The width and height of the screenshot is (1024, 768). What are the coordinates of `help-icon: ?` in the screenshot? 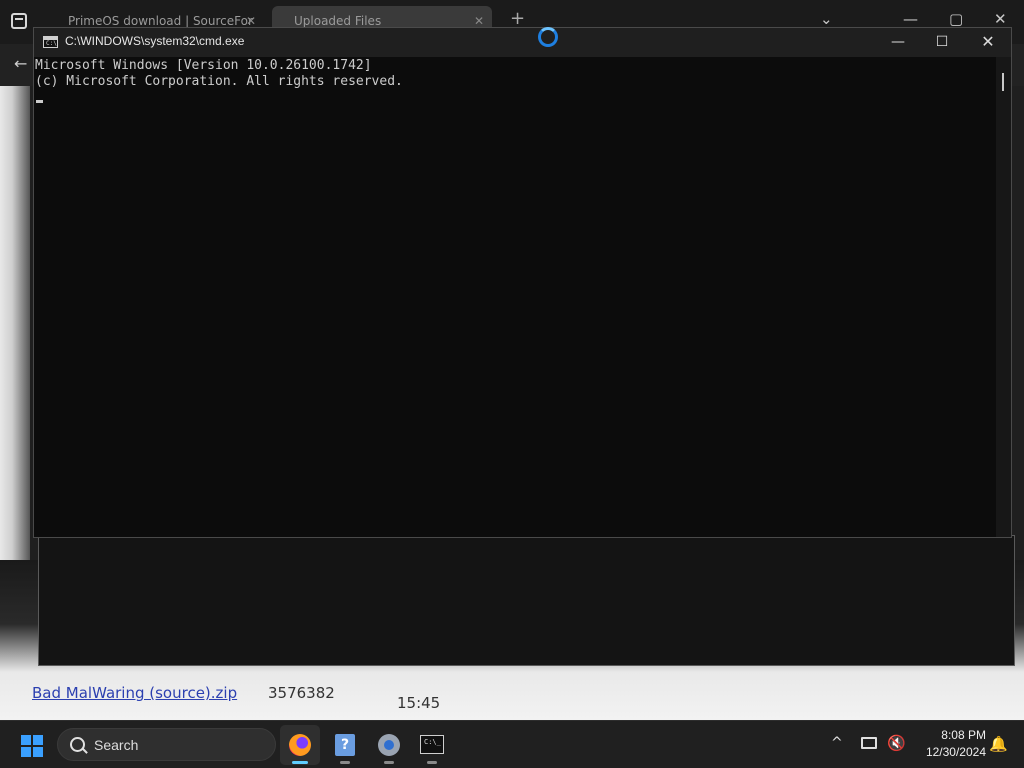 It's located at (345, 745).